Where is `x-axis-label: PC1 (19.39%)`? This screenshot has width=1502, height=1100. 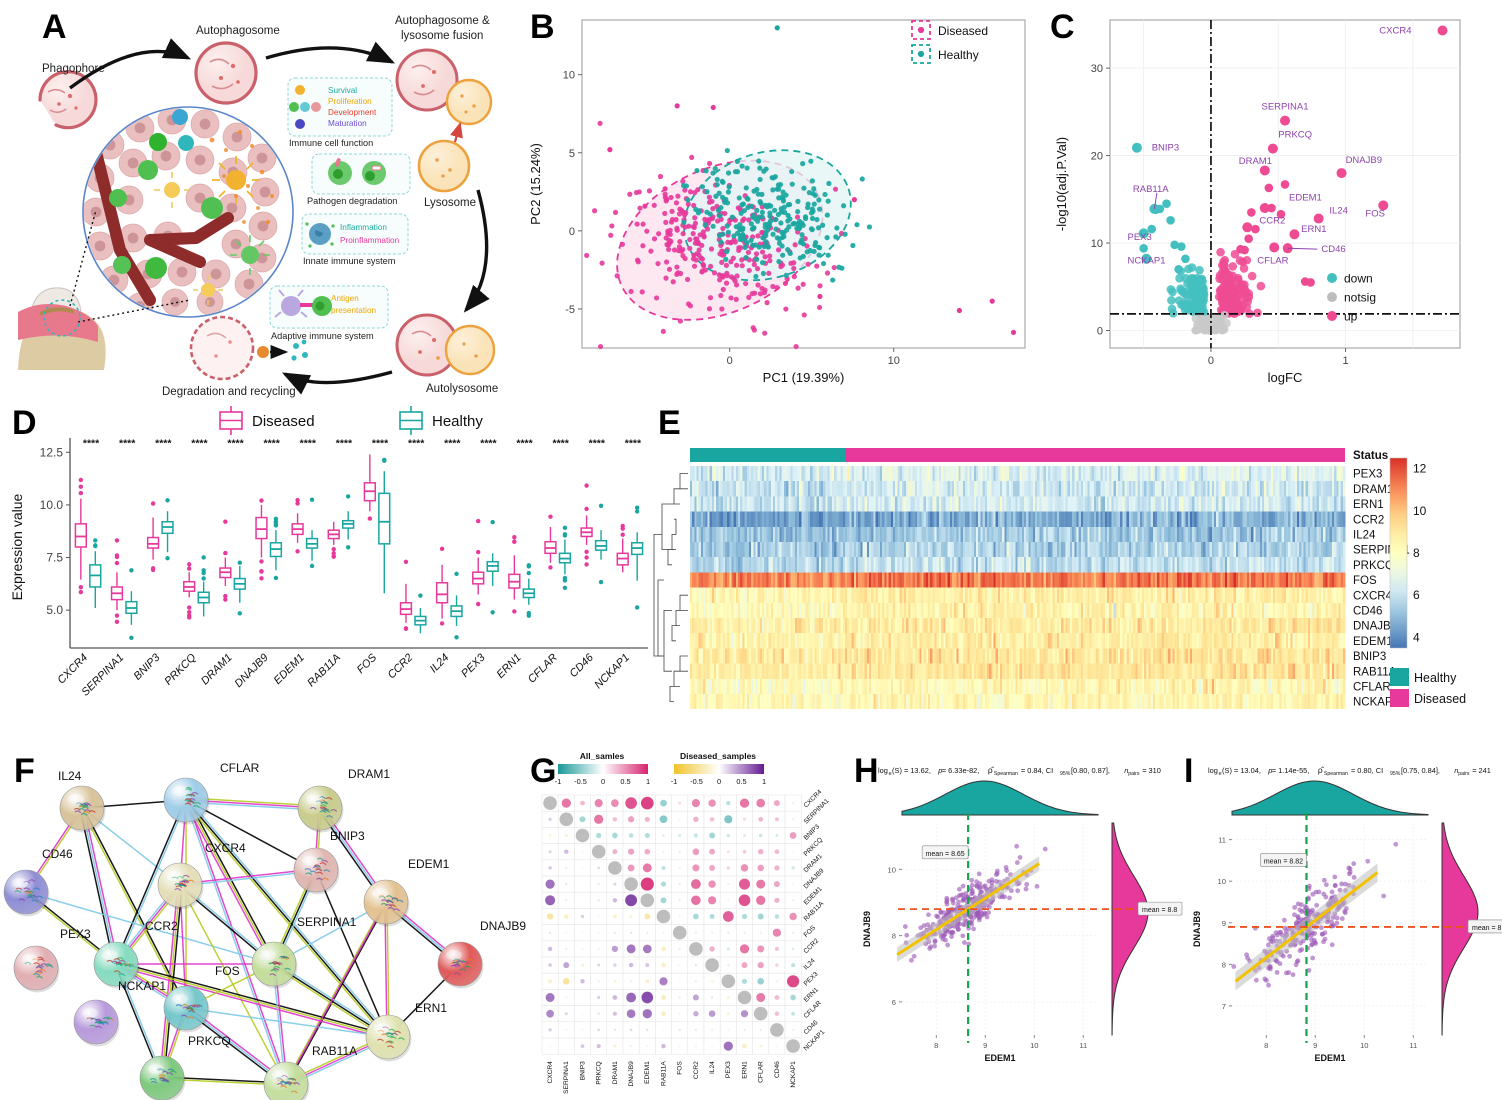
x-axis-label: PC1 (19.39%) is located at coordinates (804, 377).